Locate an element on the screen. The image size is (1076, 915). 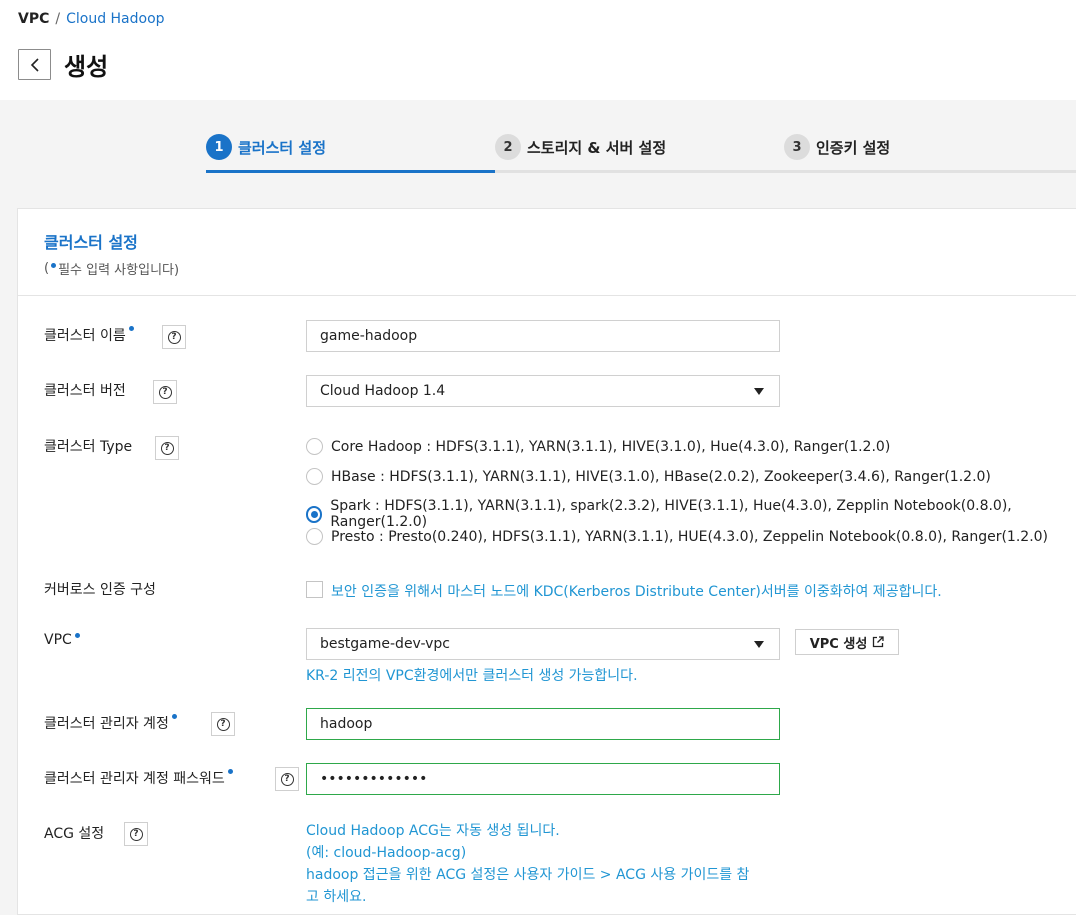
card-header: 클러스터 설정 ( 필수 입력 사항입니다) is located at coordinates (547, 252).